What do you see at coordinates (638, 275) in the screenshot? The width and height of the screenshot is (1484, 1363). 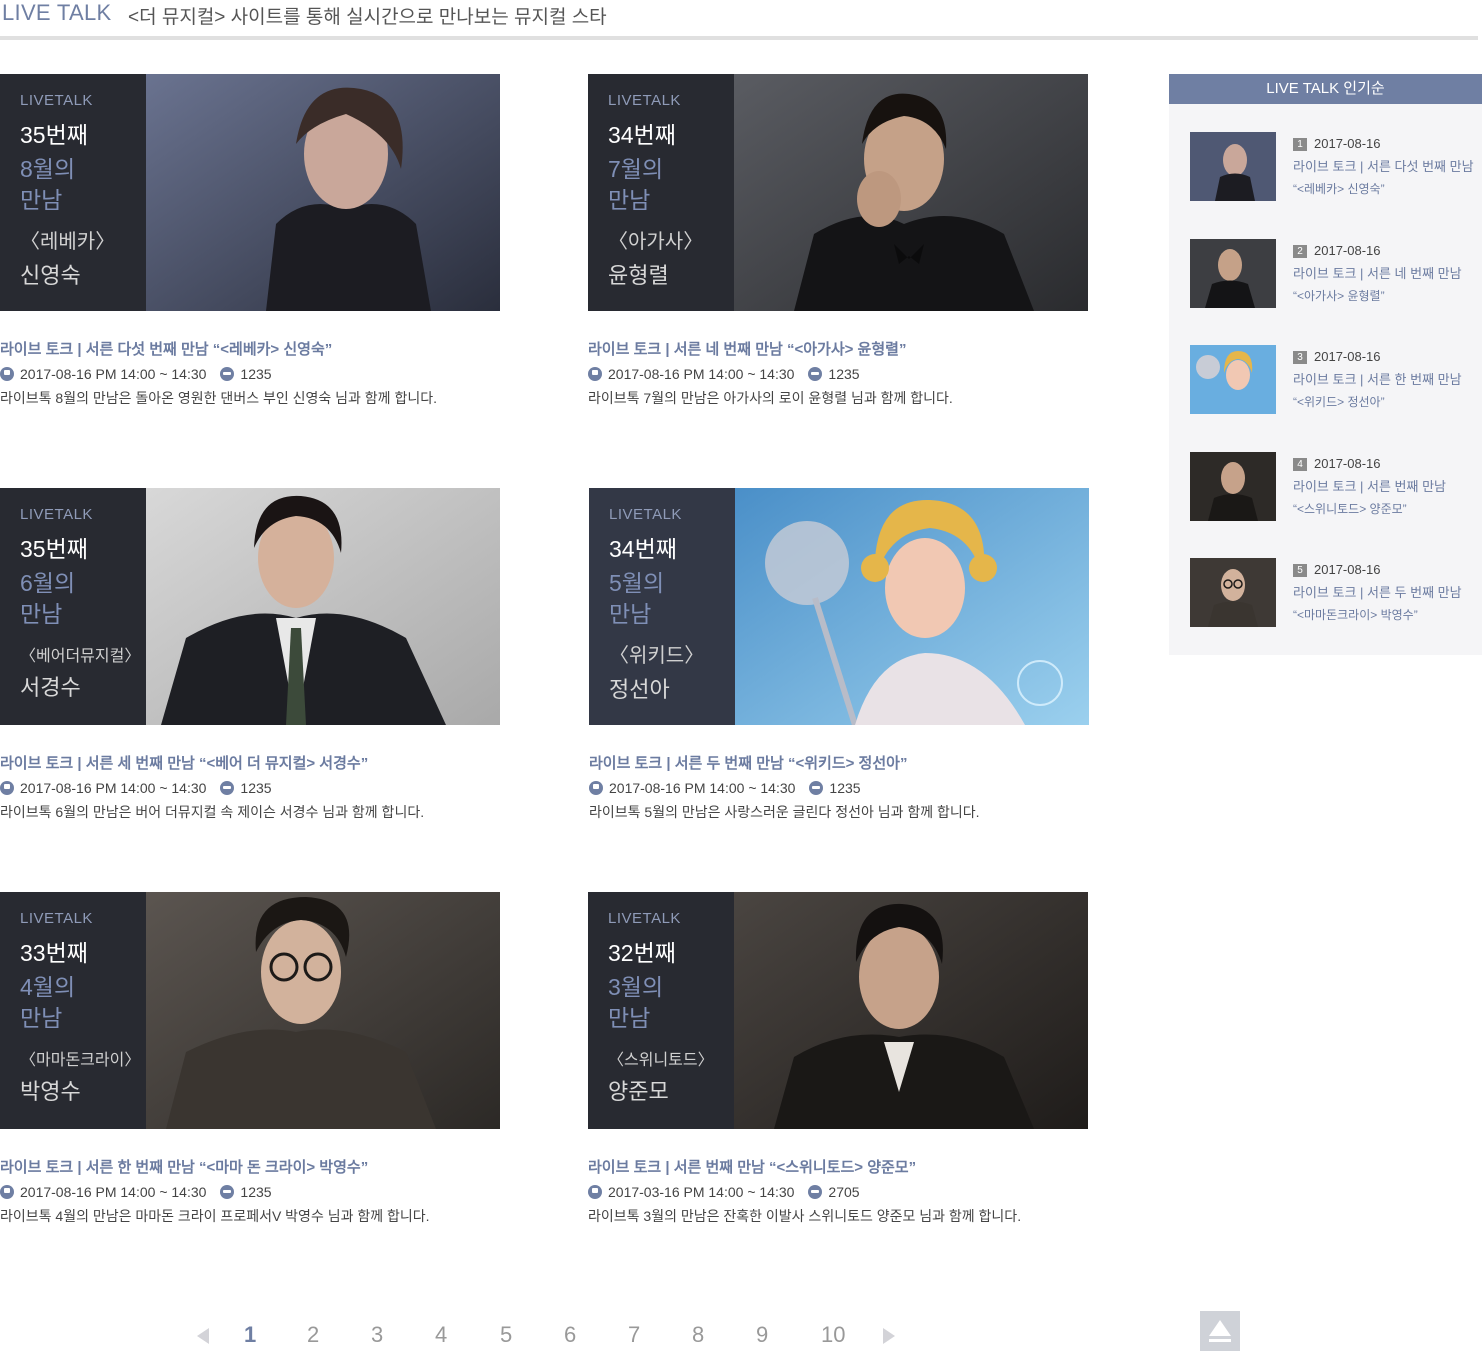 I see `overlay-actor: 윤형렬` at bounding box center [638, 275].